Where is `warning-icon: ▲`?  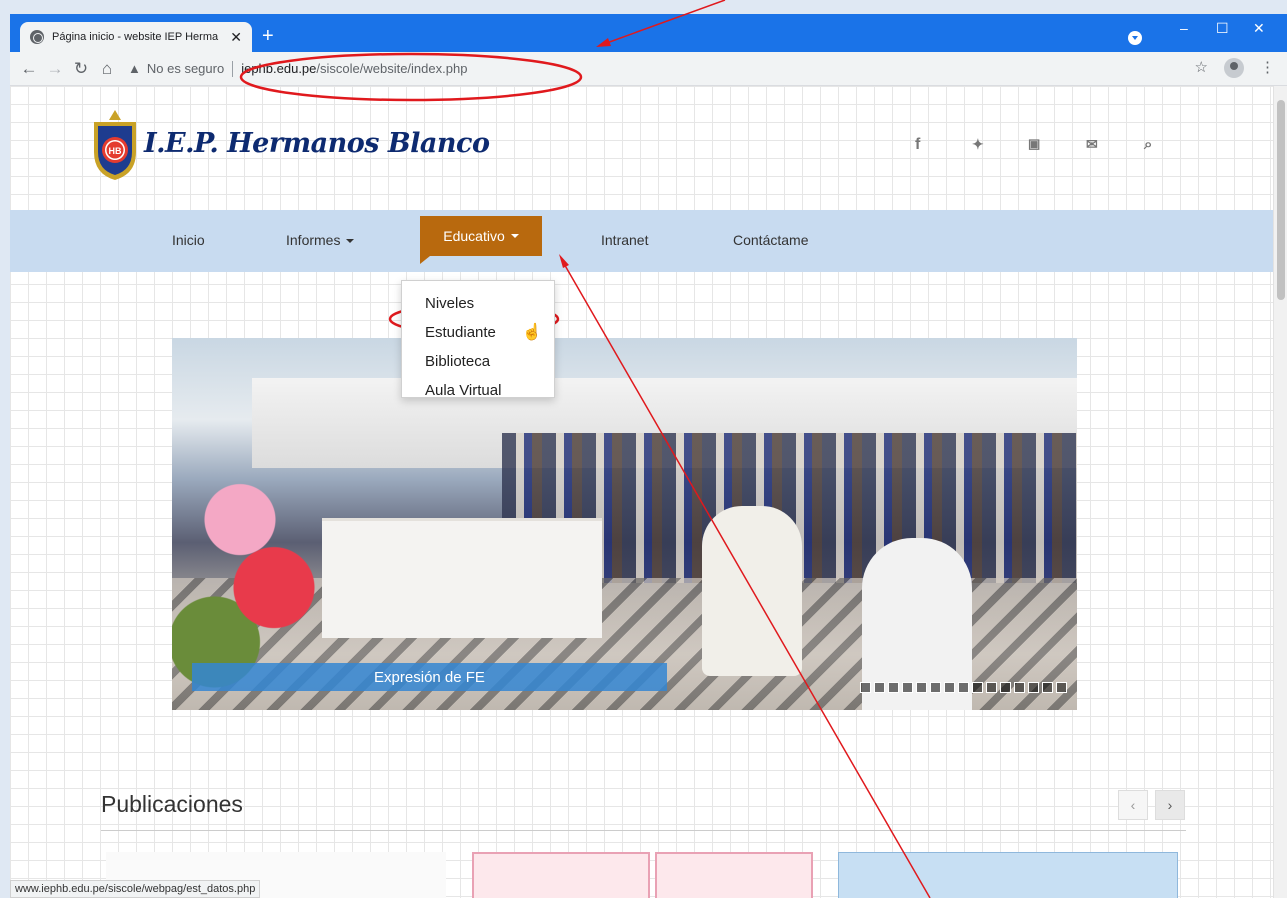
warning-icon: ▲ is located at coordinates (134, 68).